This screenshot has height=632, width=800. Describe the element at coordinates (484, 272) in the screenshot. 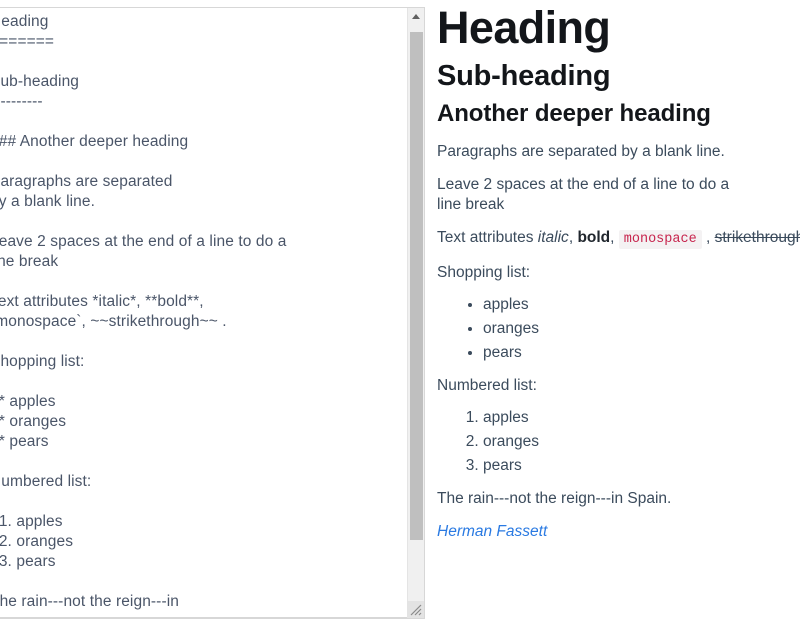

I see `preview-shopping-list-label: Shopping list:` at that location.